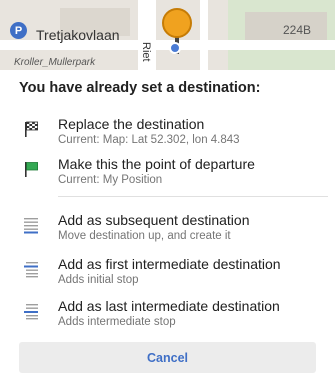 The width and height of the screenshot is (335, 380). I want to click on option-label: Add as subsequent destination, so click(154, 220).